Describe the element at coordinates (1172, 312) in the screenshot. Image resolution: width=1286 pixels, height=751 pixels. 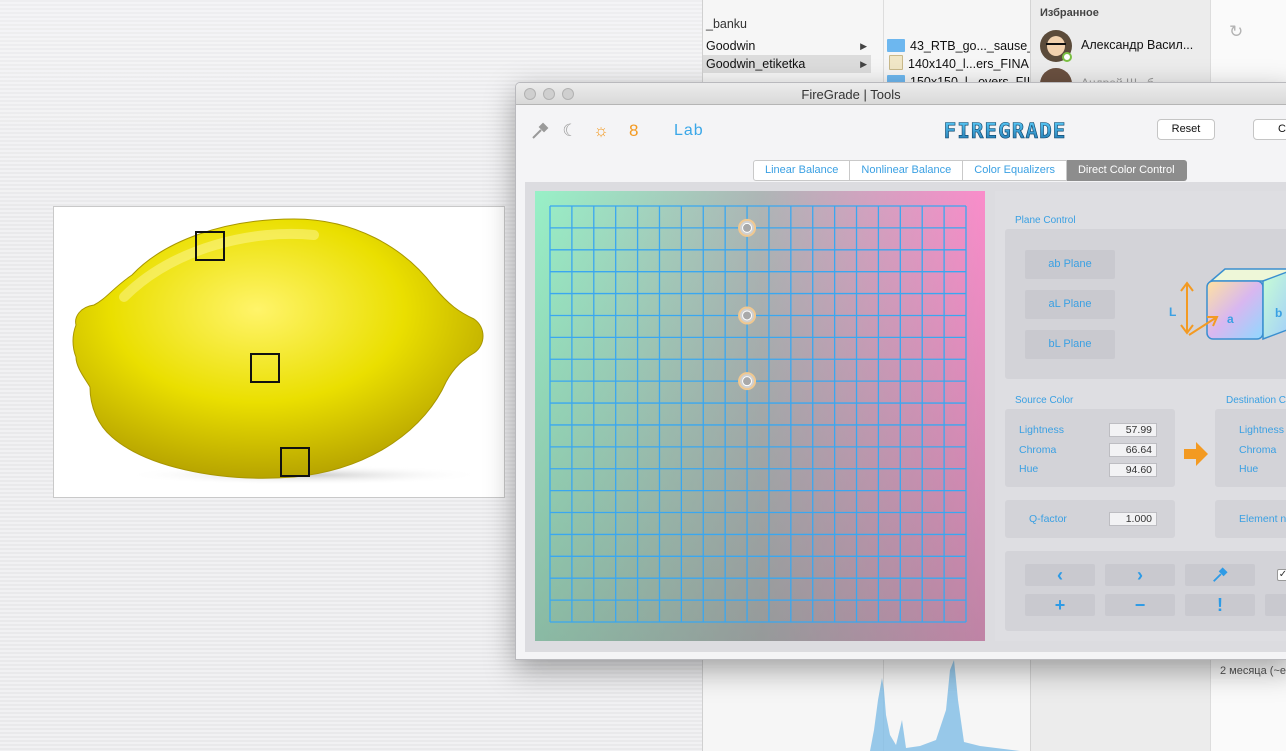
I see `svg-text: L` at that location.